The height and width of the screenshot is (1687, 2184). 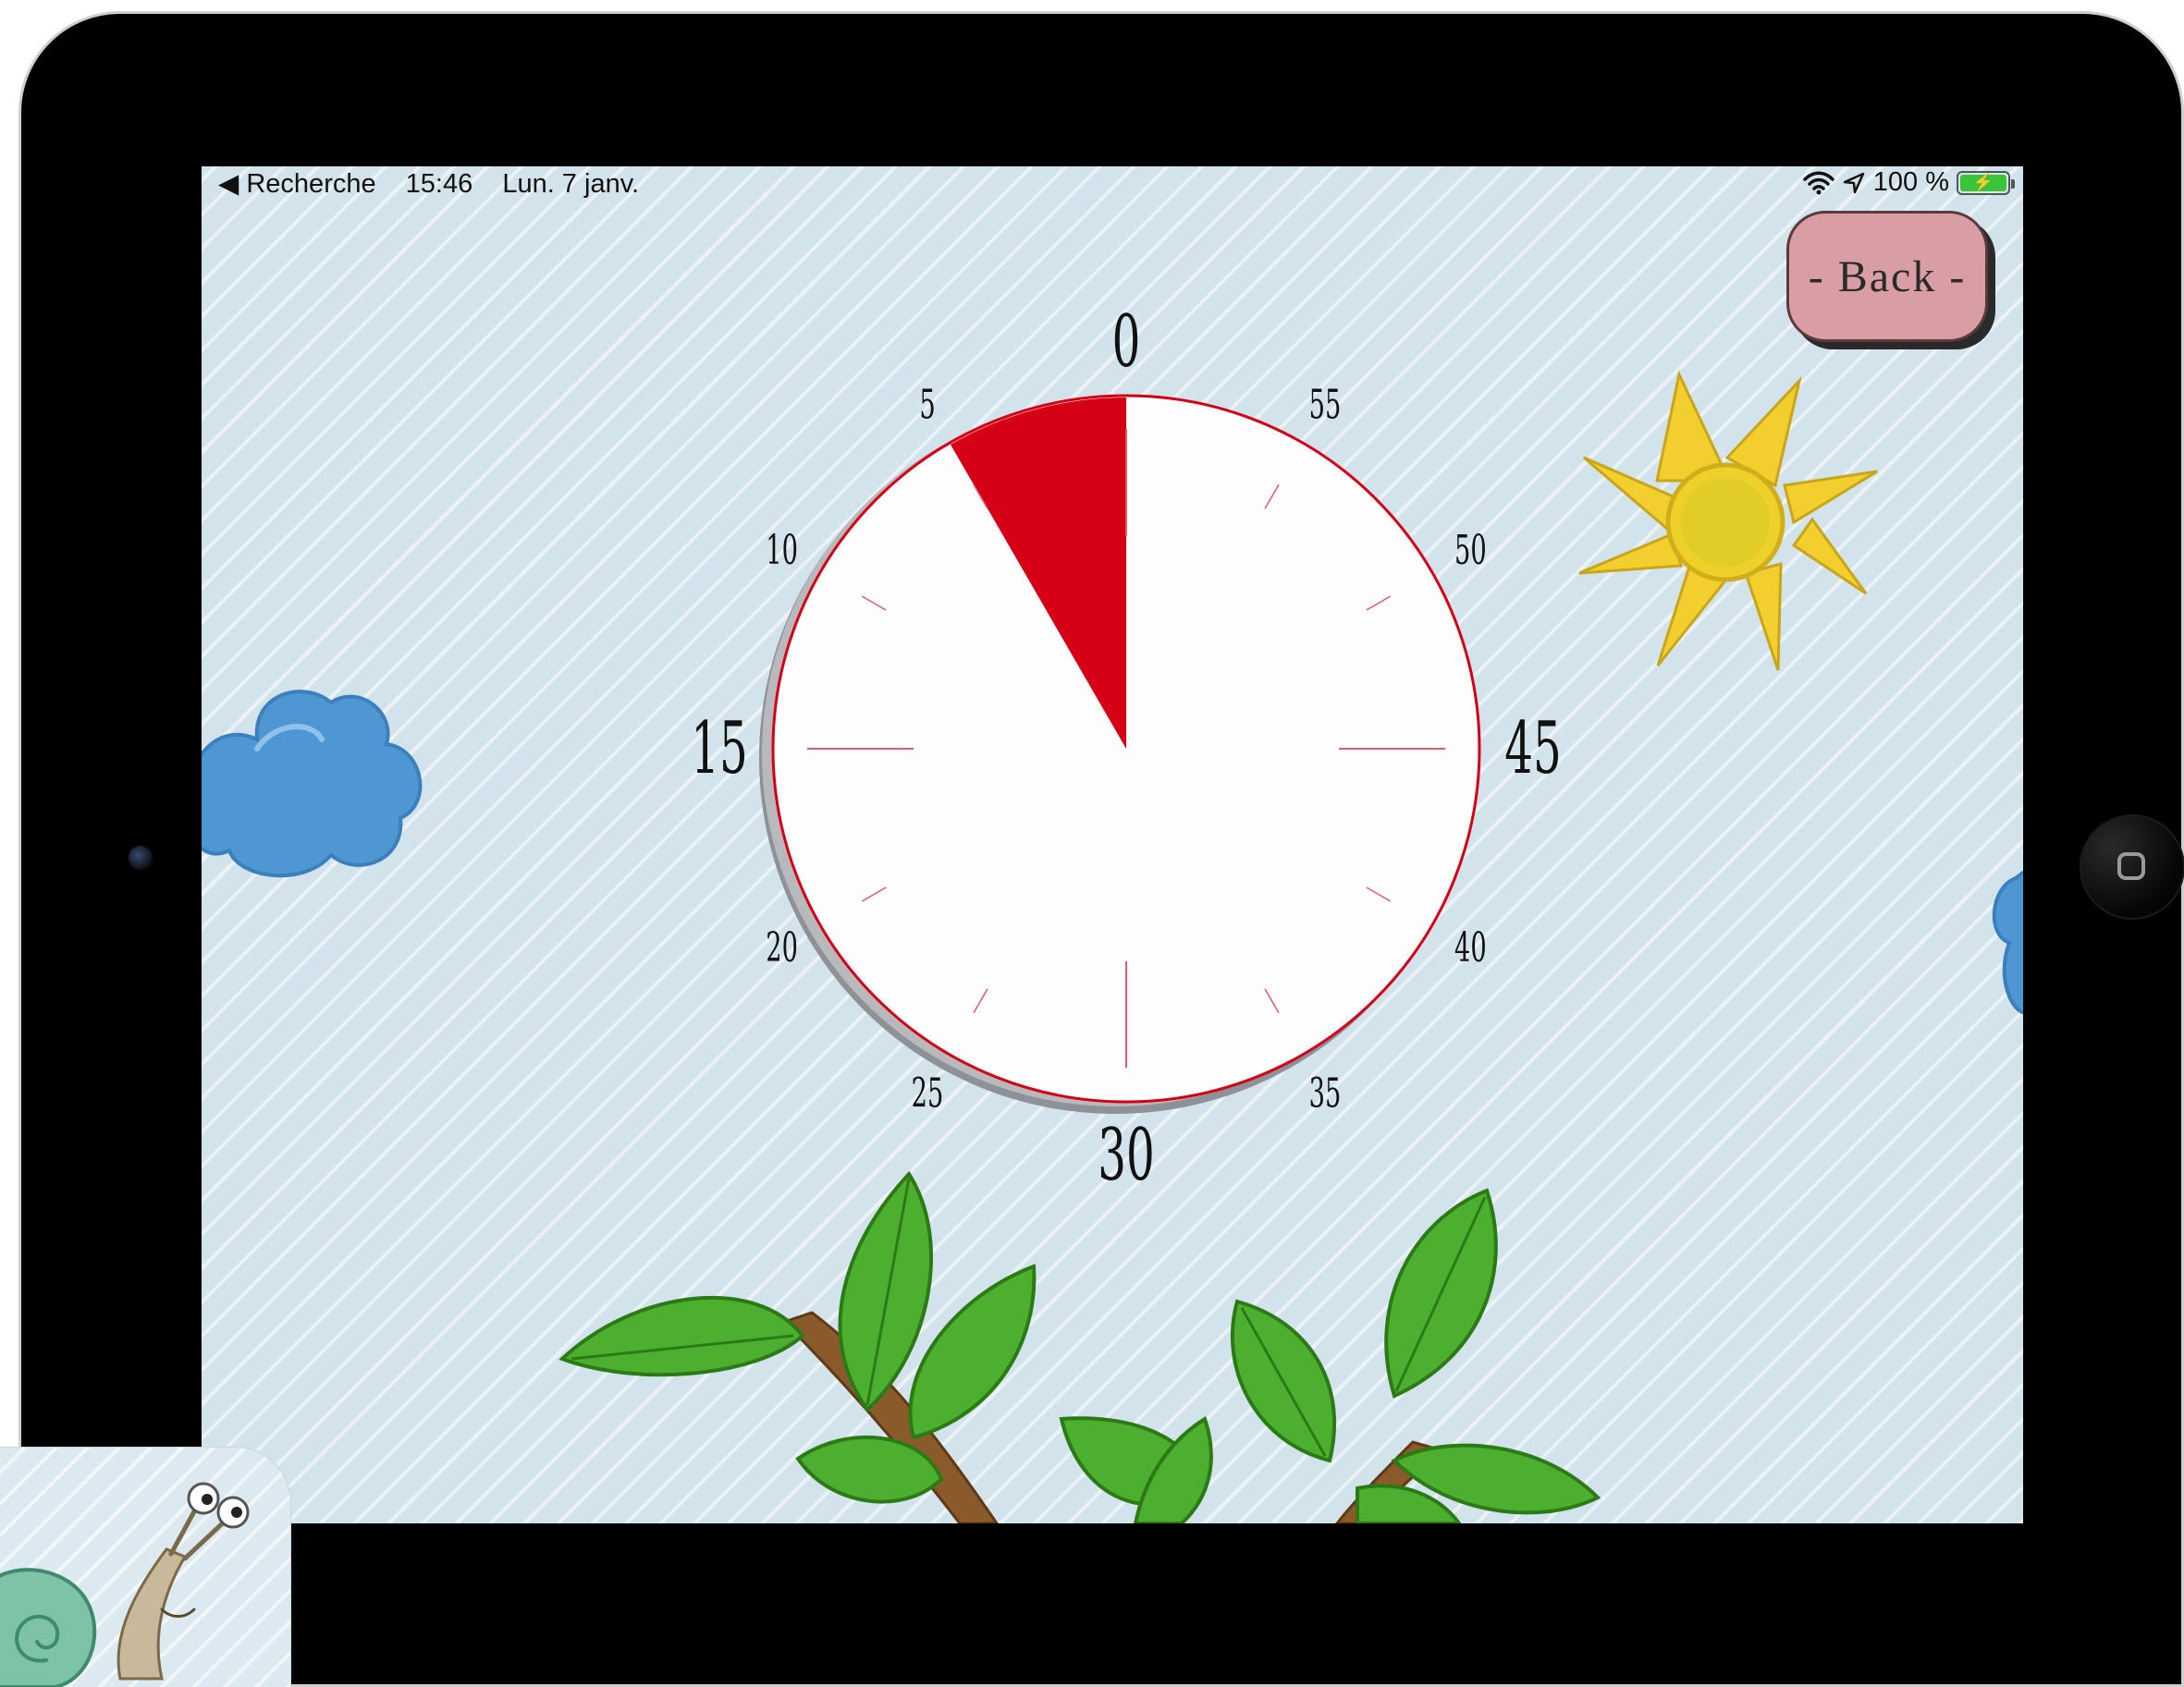 I want to click on status-left: ◀ Recherche 15:46 Lun. 7 janv., so click(x=439, y=183).